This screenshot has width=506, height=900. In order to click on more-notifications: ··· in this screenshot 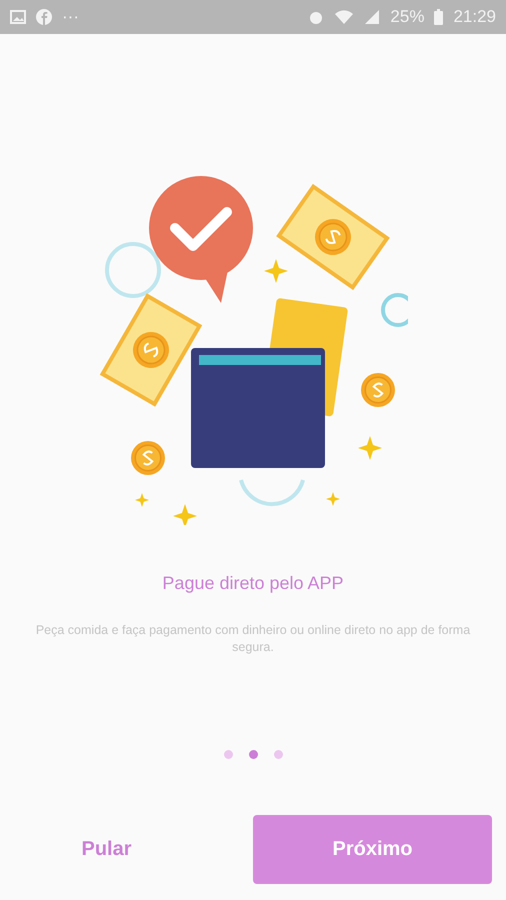, I will do `click(70, 17)`.